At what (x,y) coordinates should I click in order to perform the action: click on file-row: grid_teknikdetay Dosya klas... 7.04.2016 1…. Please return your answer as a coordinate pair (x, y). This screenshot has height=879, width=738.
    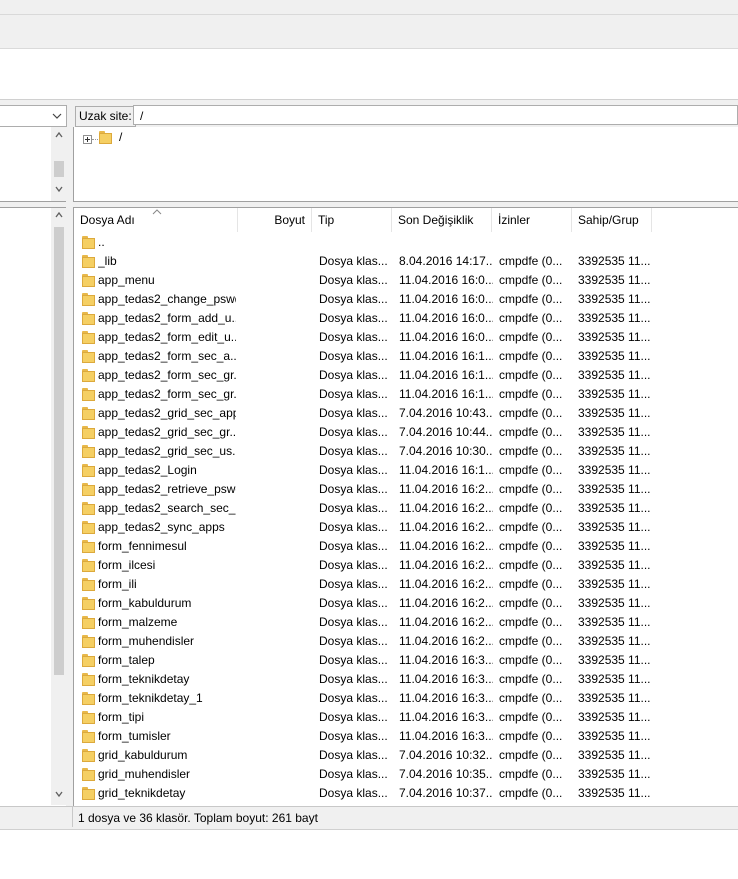
    Looking at the image, I should click on (406, 793).